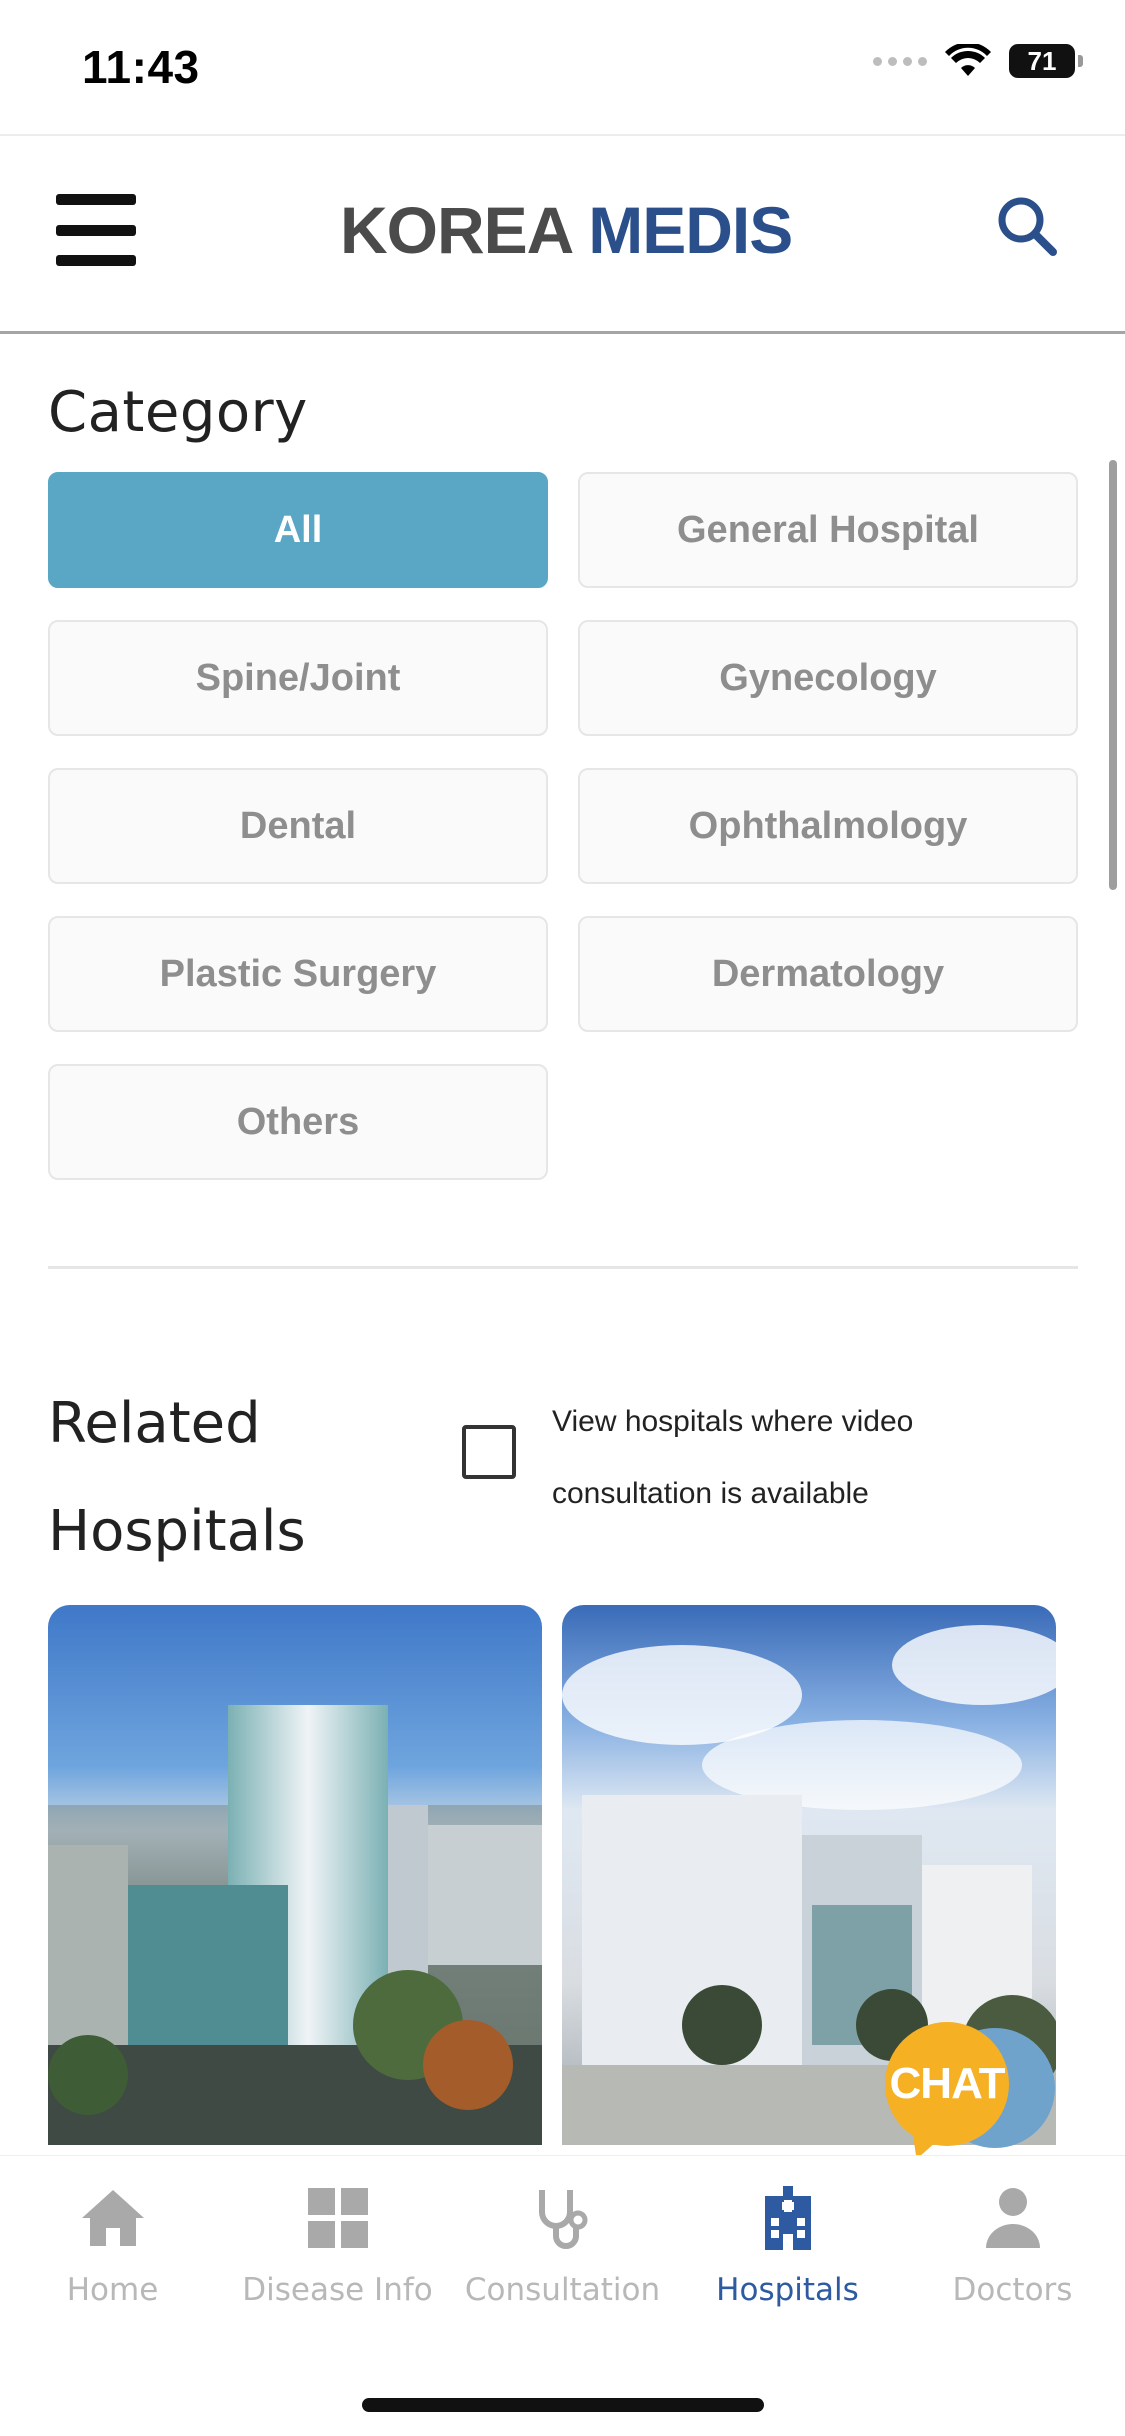  Describe the element at coordinates (178, 412) in the screenshot. I see `category-title: Category` at that location.